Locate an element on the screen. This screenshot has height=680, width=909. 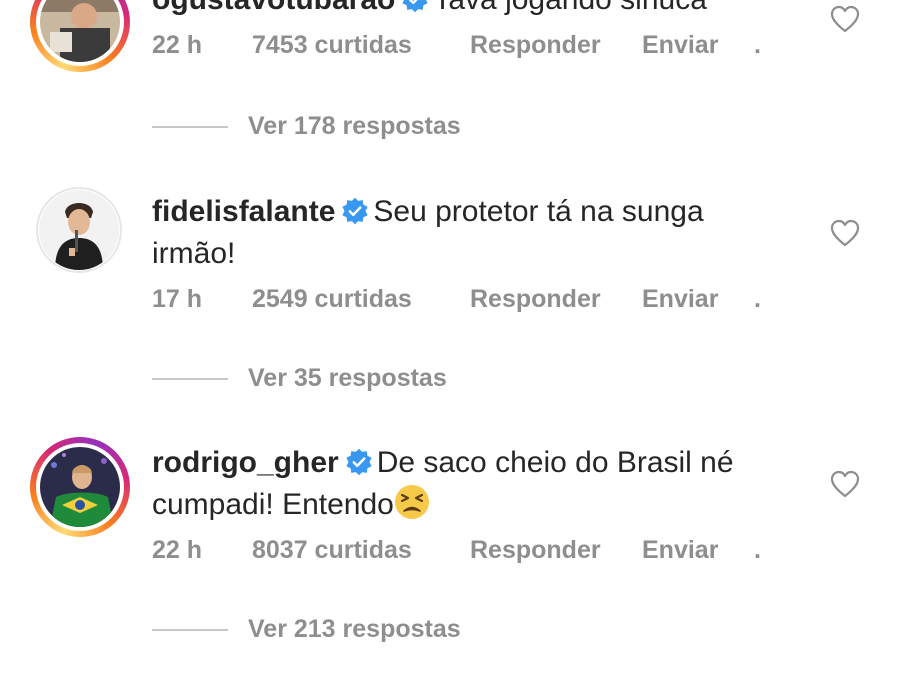
comment-text: ogustavotubarao Tava jogando sinuca is located at coordinates (472, 10).